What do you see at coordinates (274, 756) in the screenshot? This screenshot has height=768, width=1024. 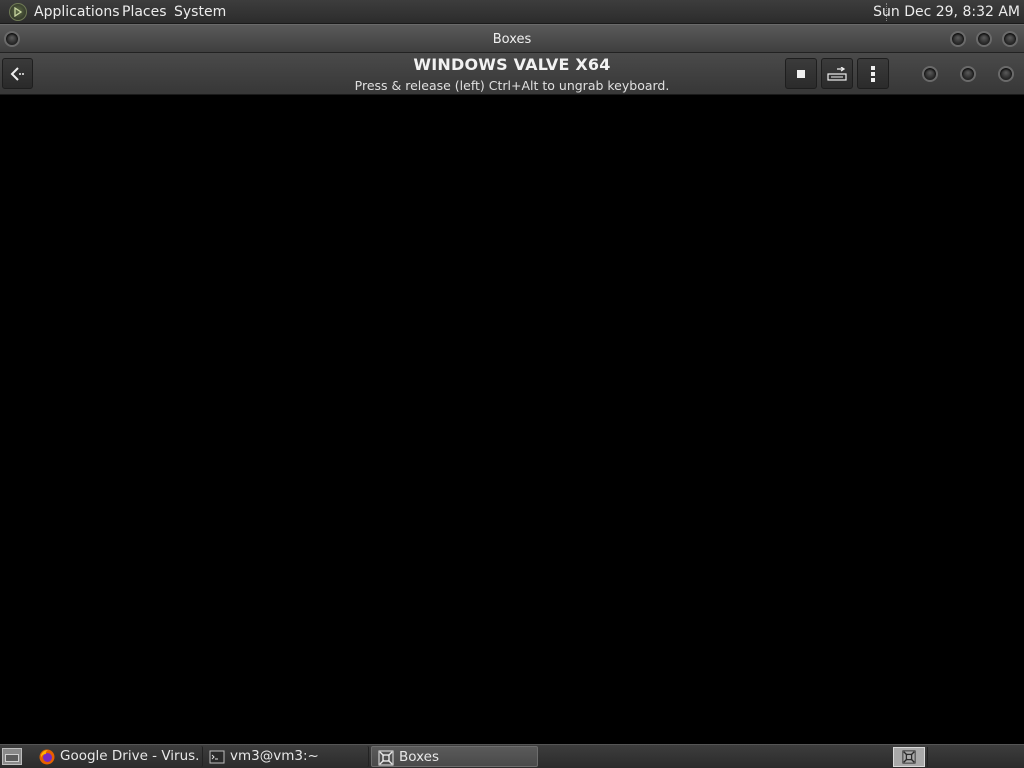 I see `task-label: vm3@vm3:~` at bounding box center [274, 756].